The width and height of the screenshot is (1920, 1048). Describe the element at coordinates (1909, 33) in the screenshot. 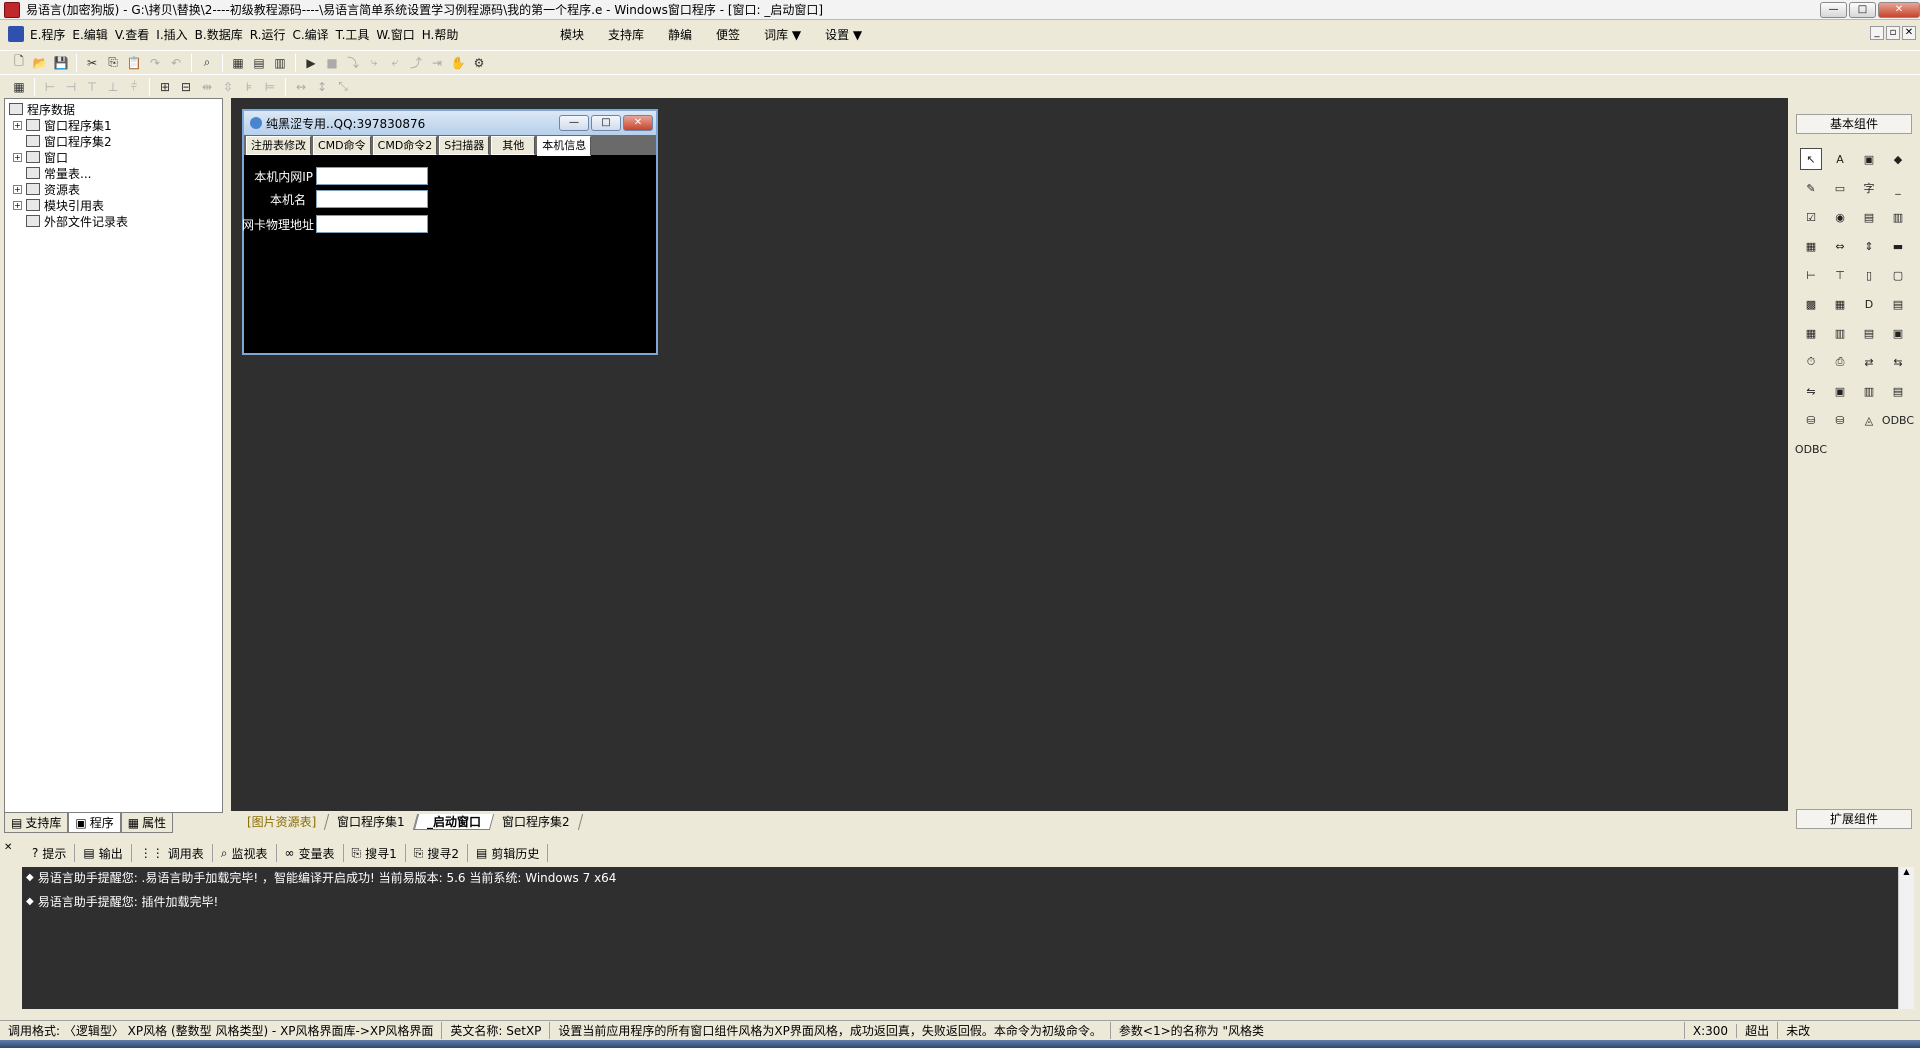

I see `mdi-close-button: ✕` at that location.